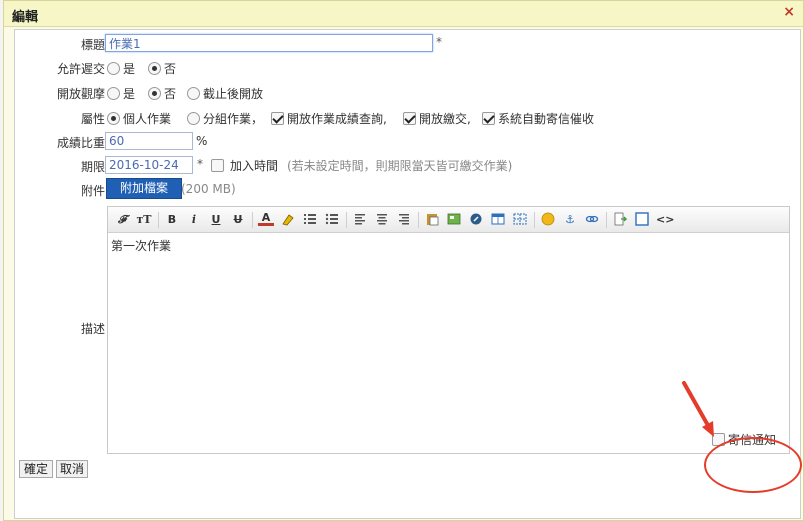  I want to click on ok-button: 確定, so click(36, 469).